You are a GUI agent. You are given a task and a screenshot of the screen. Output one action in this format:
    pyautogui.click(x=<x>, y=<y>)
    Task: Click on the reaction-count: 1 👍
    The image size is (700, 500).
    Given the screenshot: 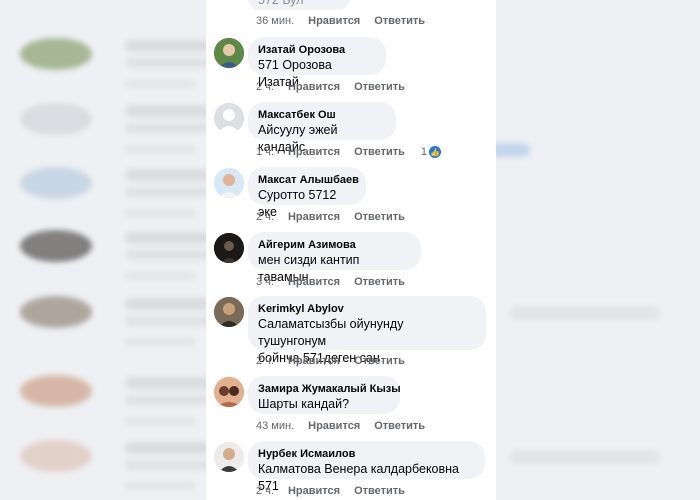 What is the action you would take?
    pyautogui.click(x=431, y=152)
    